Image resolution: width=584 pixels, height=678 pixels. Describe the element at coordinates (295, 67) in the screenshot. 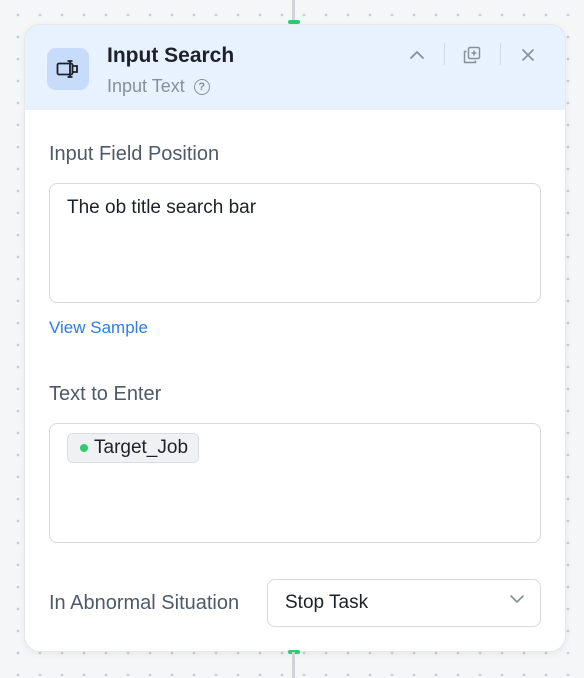

I see `node-header: Input Search Input Text ?` at that location.